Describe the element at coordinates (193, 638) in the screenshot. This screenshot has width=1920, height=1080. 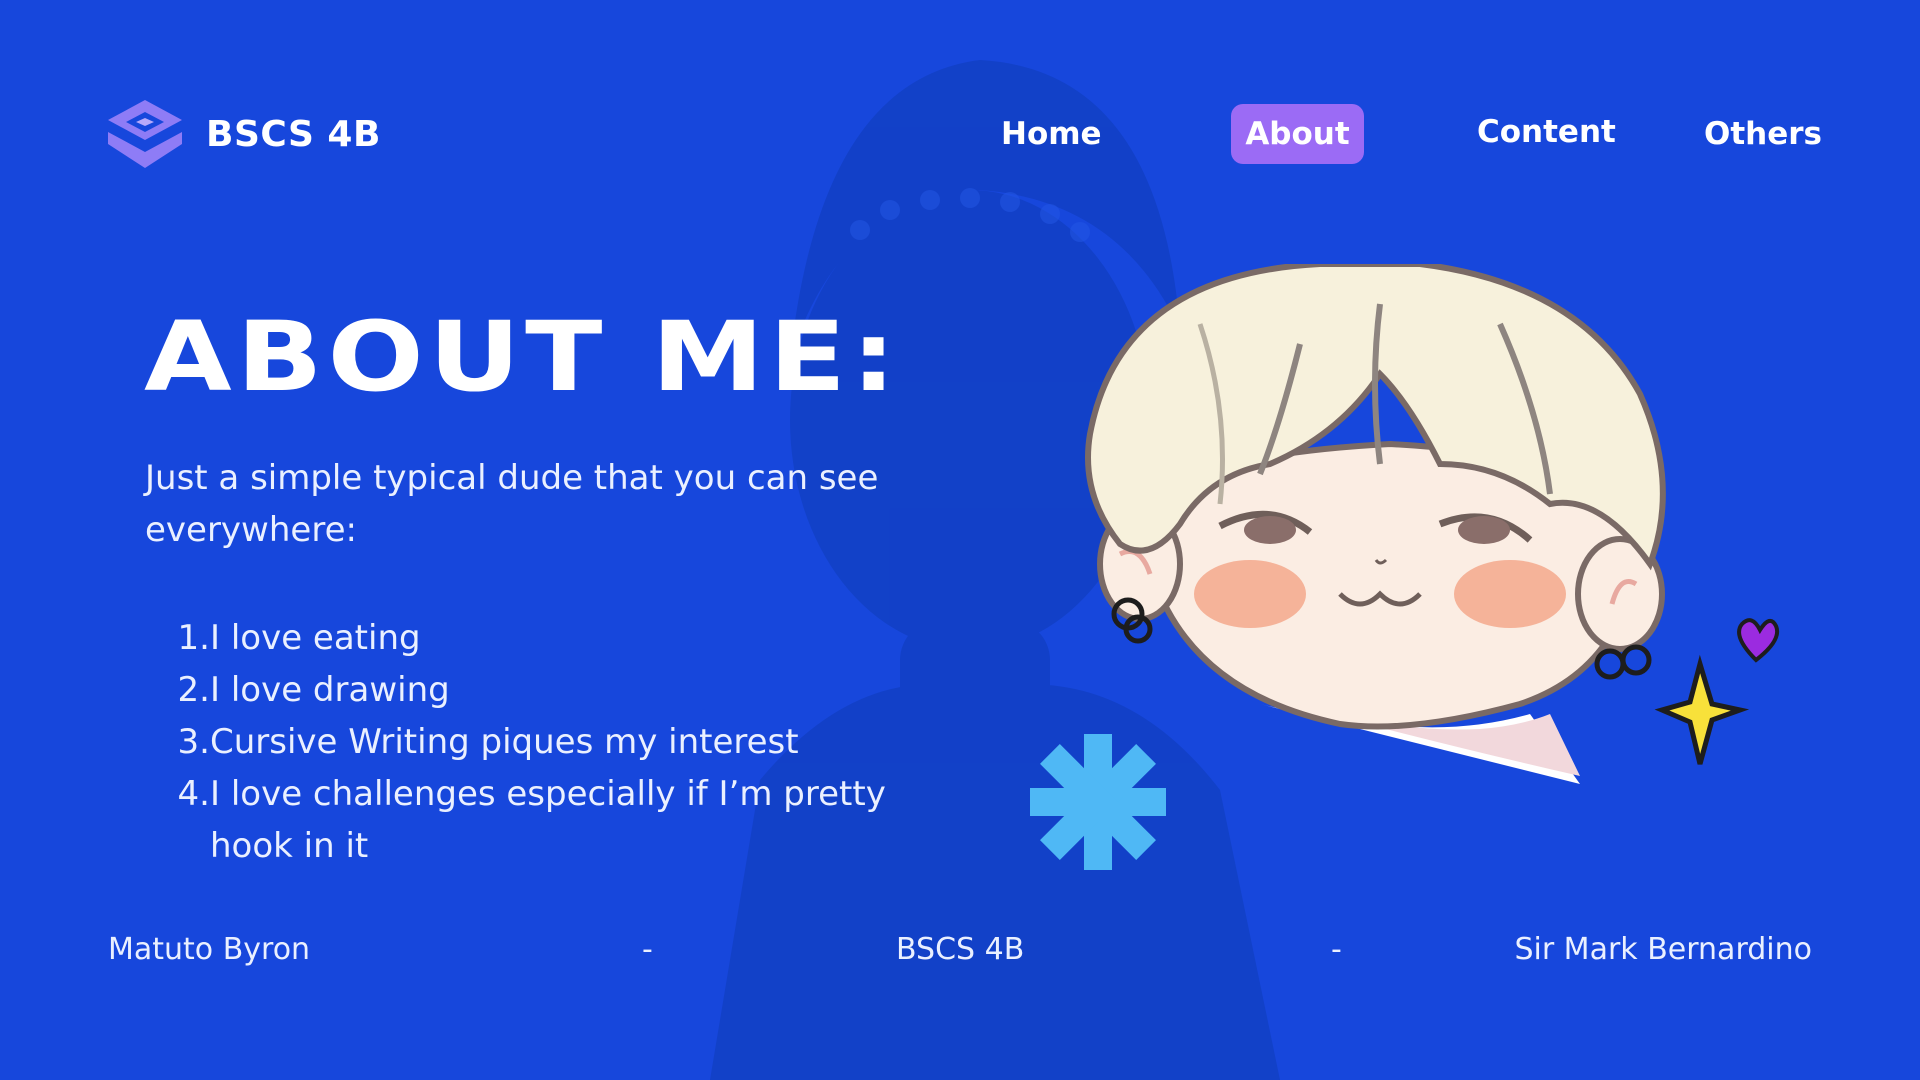
I see `list-item-number: 1.` at that location.